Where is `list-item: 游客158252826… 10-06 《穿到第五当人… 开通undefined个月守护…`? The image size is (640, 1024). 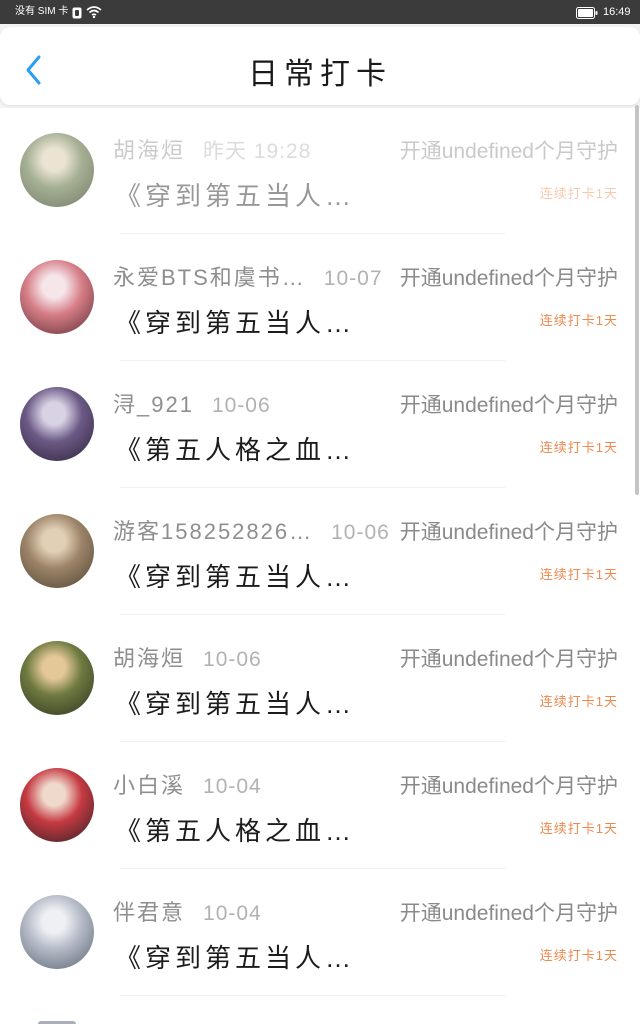 list-item: 游客158252826… 10-06 《穿到第五当人… 开通undefined个月守护… is located at coordinates (320, 552).